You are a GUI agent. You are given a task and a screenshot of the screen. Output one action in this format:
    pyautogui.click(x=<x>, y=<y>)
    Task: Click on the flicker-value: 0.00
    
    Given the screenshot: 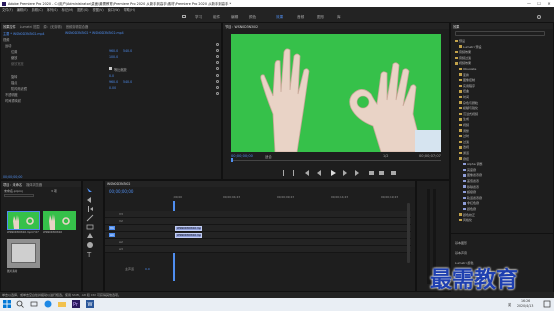 What is the action you would take?
    pyautogui.click(x=112, y=88)
    